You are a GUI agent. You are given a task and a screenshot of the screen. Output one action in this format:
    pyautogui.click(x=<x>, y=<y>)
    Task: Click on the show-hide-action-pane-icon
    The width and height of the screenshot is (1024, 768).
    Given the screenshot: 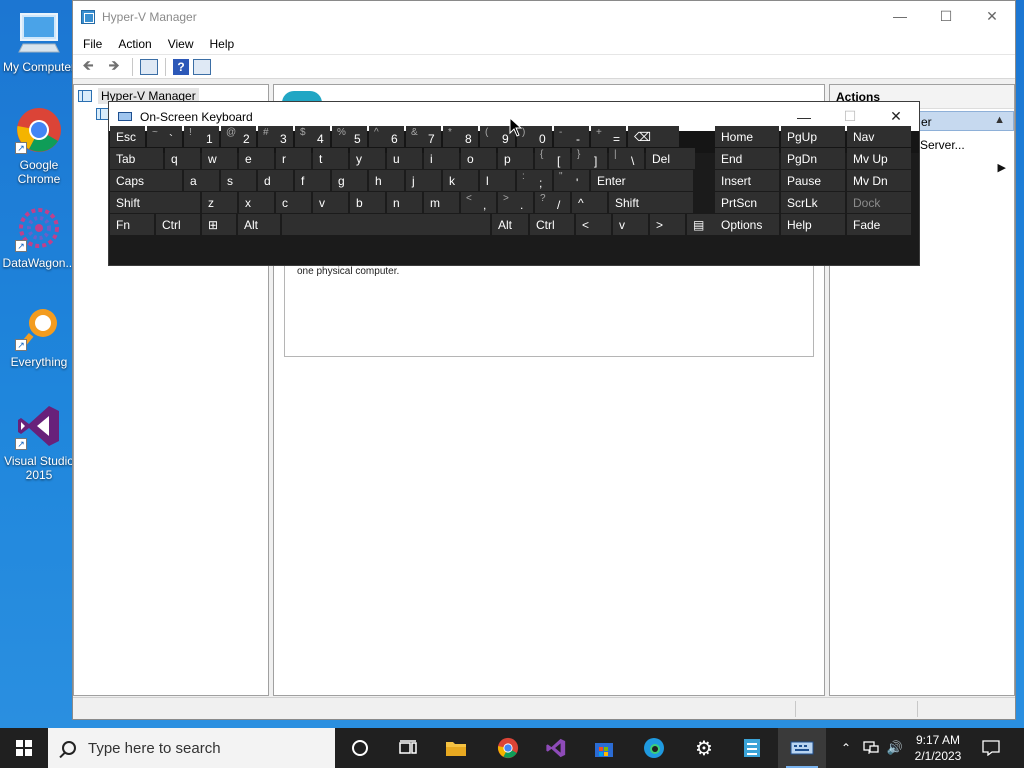 What is the action you would take?
    pyautogui.click(x=202, y=66)
    